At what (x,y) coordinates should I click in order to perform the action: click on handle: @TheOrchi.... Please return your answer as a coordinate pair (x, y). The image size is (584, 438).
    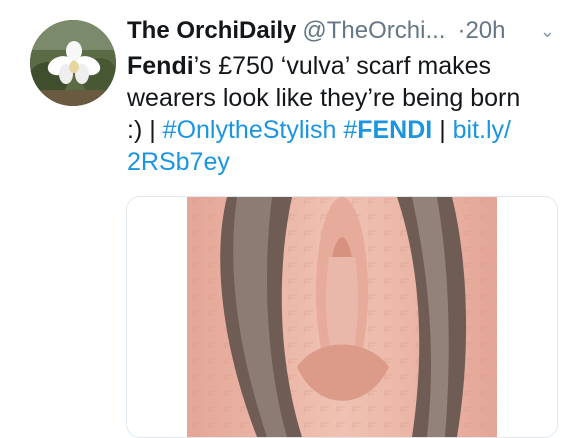
    Looking at the image, I should click on (373, 30).